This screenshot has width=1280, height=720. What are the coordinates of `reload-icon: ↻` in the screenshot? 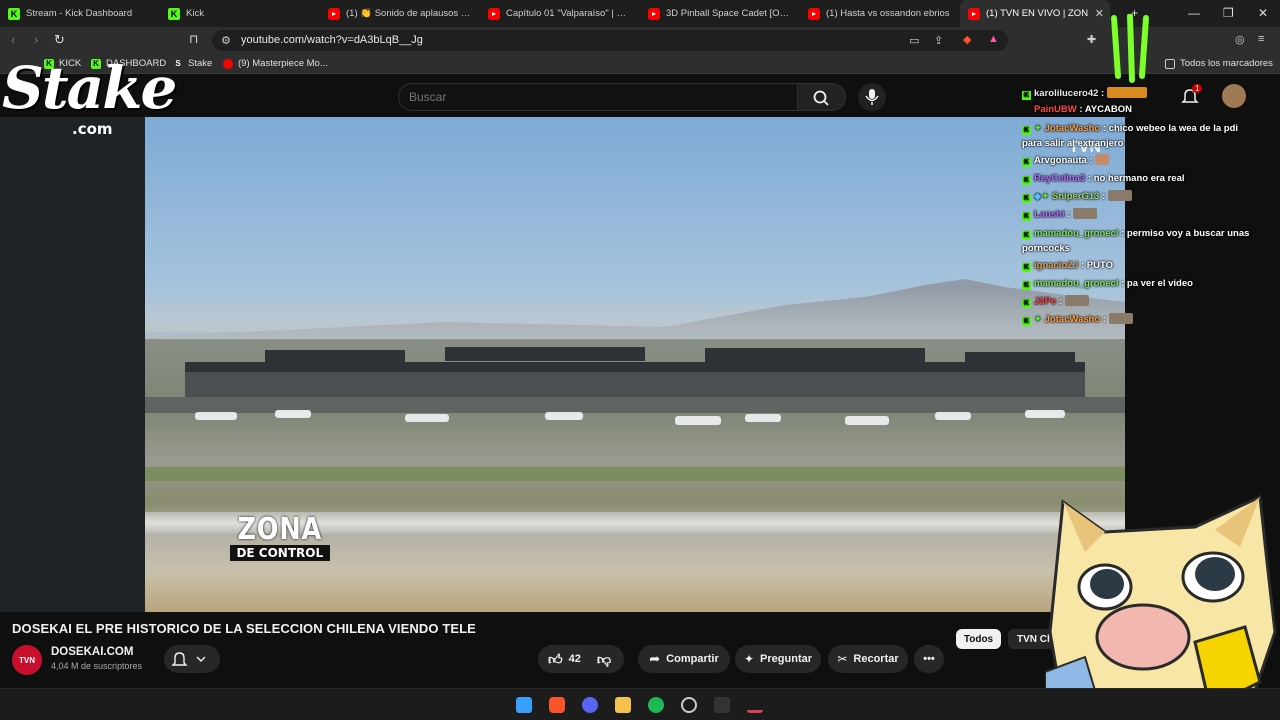 It's located at (59, 40).